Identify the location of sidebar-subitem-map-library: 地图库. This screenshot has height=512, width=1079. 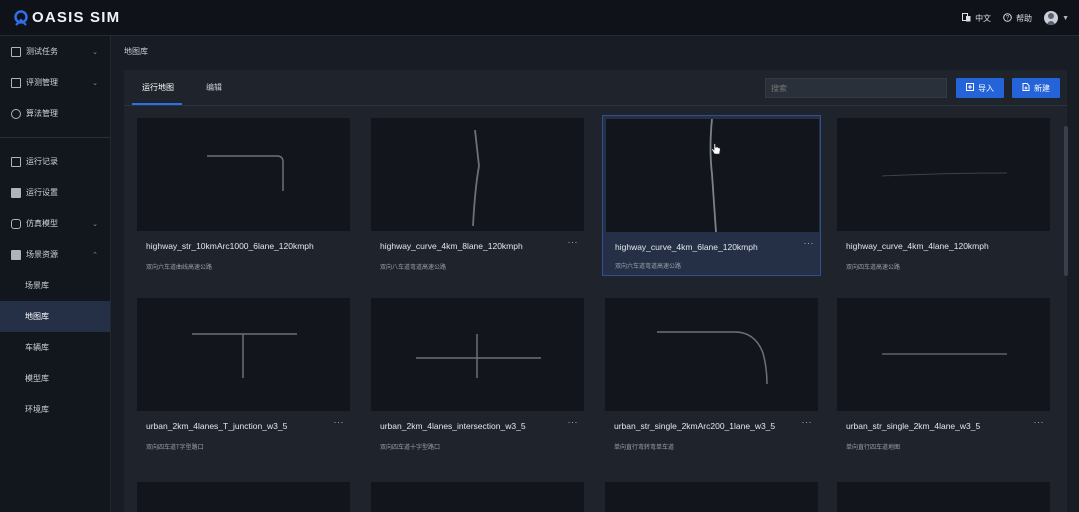
(55, 316).